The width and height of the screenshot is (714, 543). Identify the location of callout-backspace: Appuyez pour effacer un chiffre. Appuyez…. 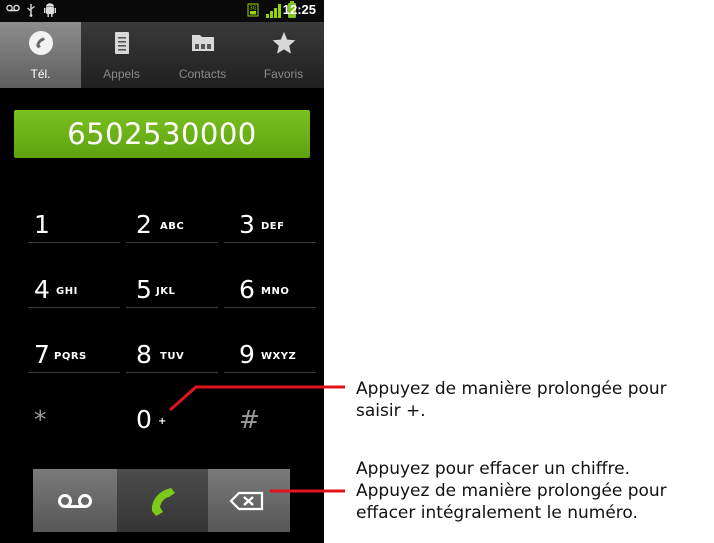
(511, 491).